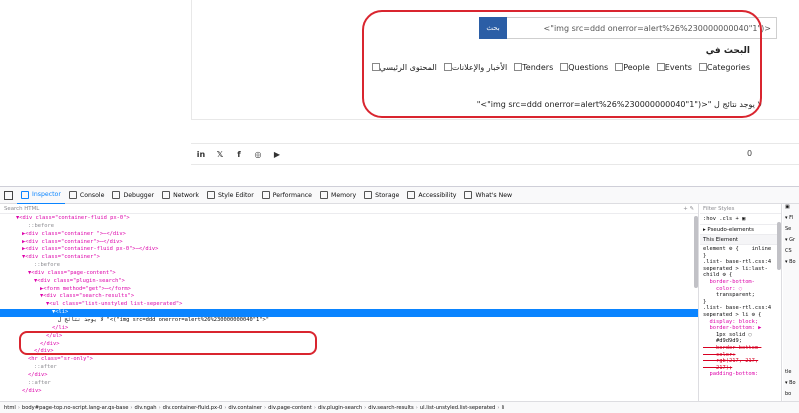 The width and height of the screenshot is (799, 413). What do you see at coordinates (458, 408) in the screenshot?
I see `breadcrumb-item: ul.list-unstyled.list-seperated` at bounding box center [458, 408].